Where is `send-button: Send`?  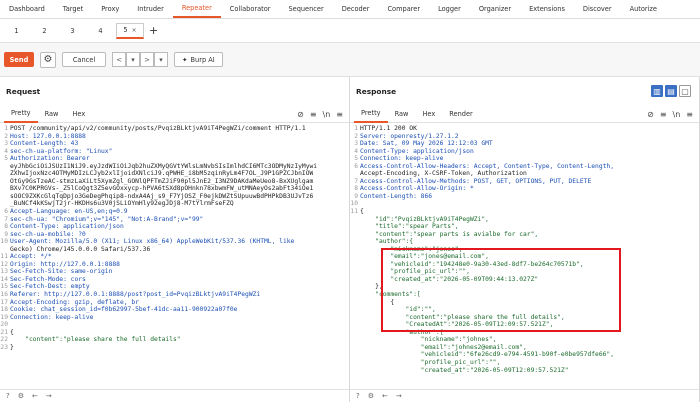
send-button: Send is located at coordinates (19, 59).